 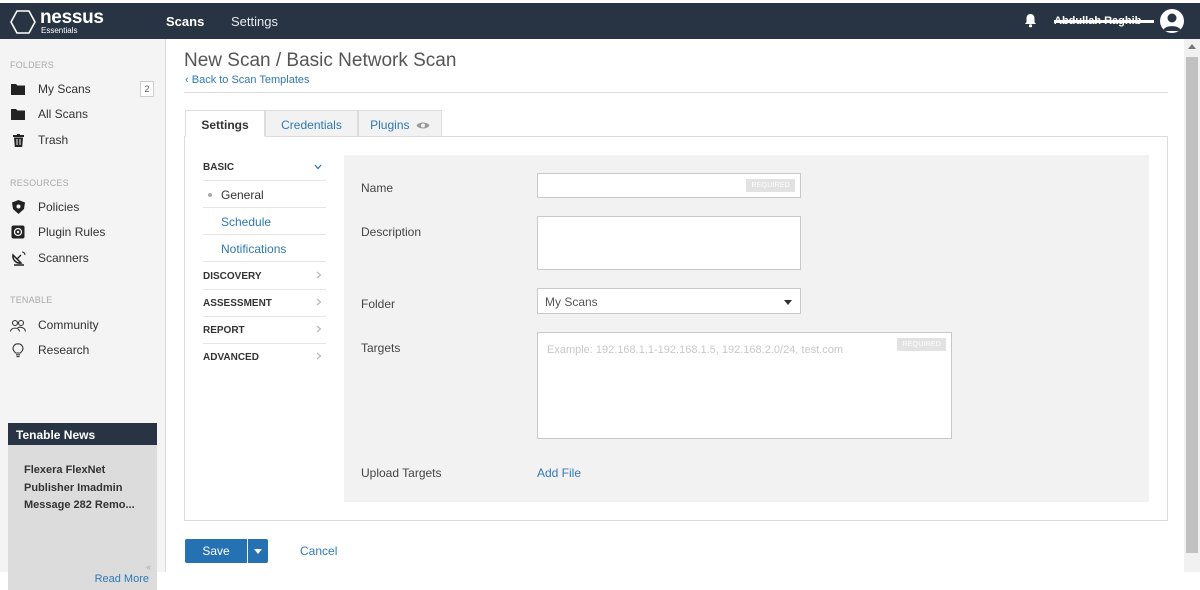 What do you see at coordinates (147, 89) in the screenshot?
I see `scan-count-badge: 2` at bounding box center [147, 89].